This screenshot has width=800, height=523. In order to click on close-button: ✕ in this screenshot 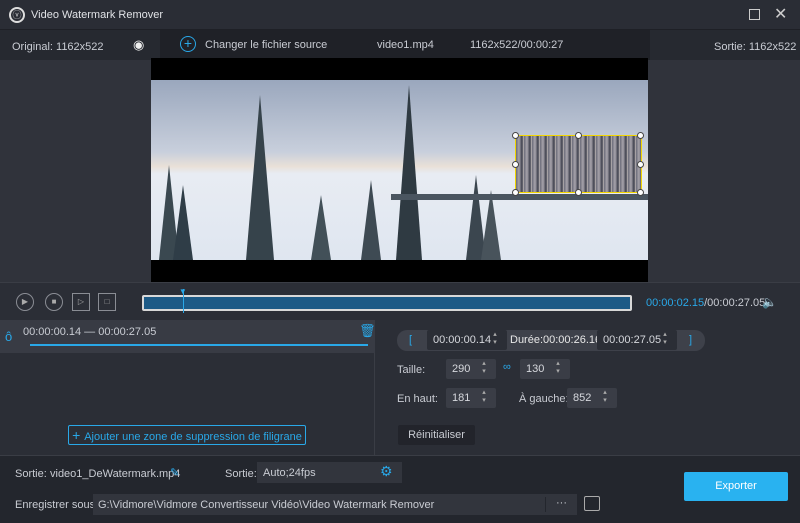, I will do `click(780, 14)`.